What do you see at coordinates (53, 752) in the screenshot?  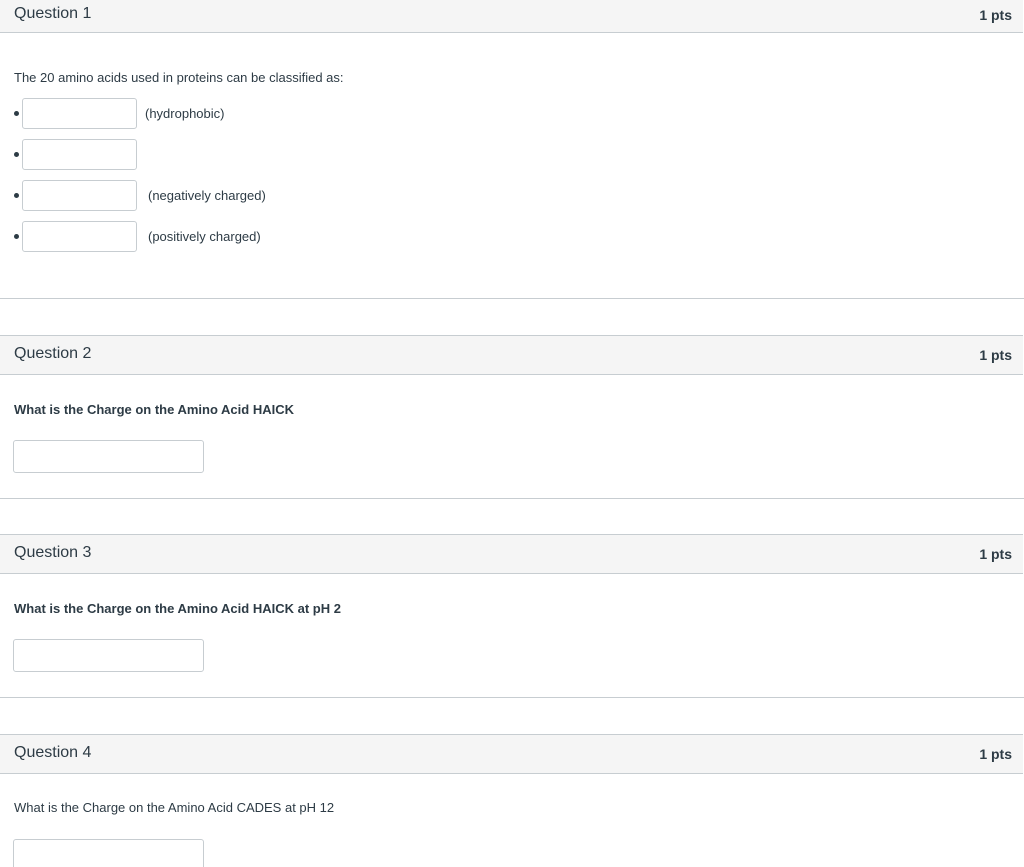 I see `question-title: Question 4` at bounding box center [53, 752].